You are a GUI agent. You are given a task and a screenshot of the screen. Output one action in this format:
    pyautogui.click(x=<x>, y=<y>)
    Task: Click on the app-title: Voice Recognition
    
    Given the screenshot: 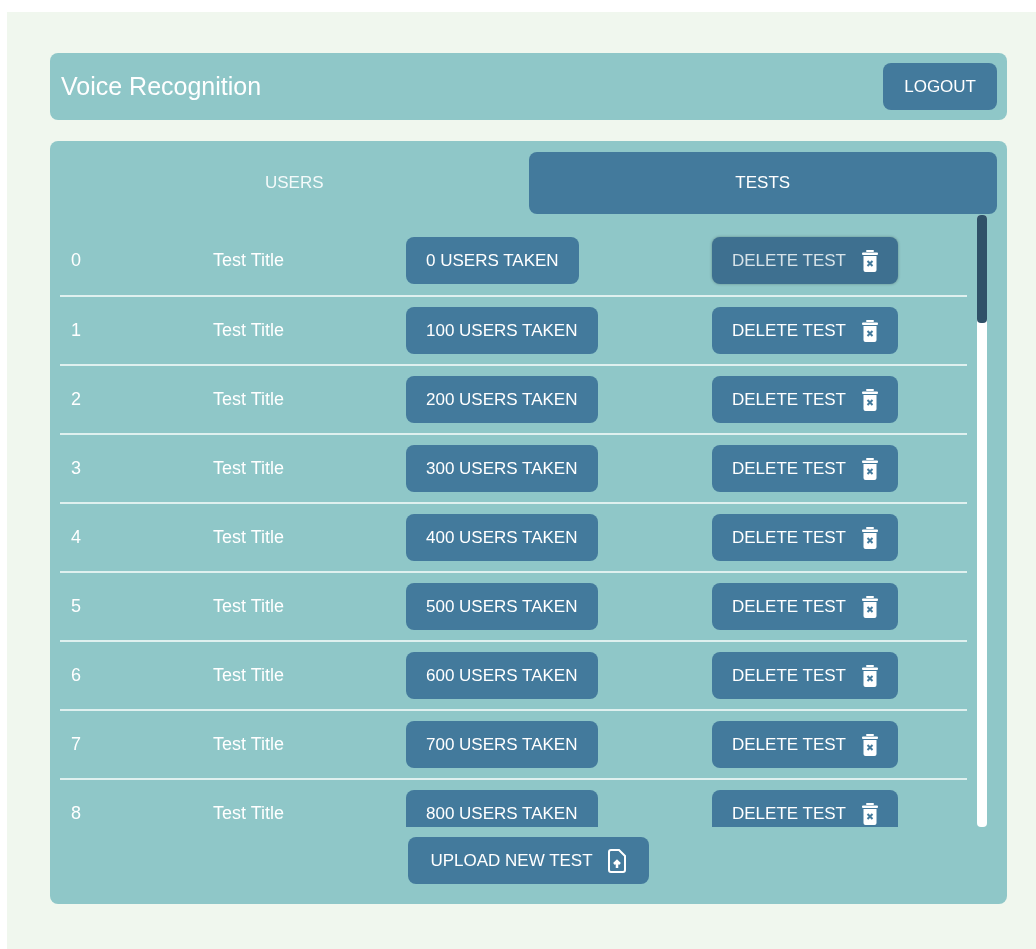 What is the action you would take?
    pyautogui.click(x=161, y=86)
    